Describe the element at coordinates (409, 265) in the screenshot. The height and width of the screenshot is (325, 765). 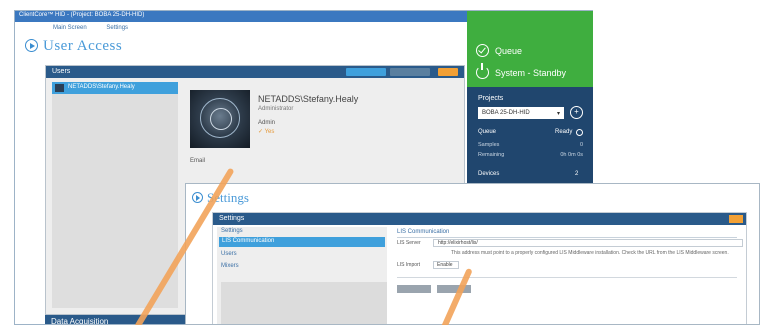
I see `lis-import-label: LIS Import` at that location.